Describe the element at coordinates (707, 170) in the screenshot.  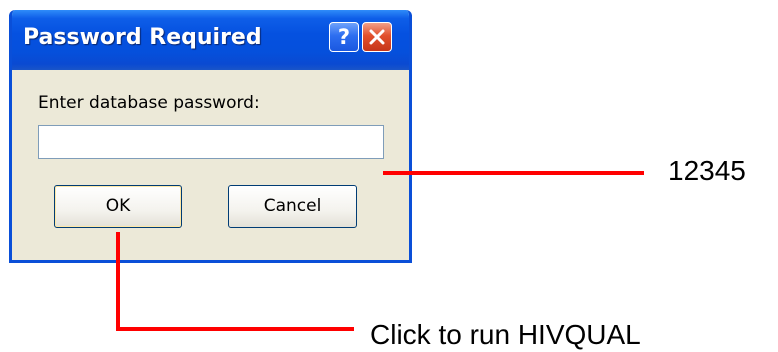
I see `password-callout-text: 12345` at that location.